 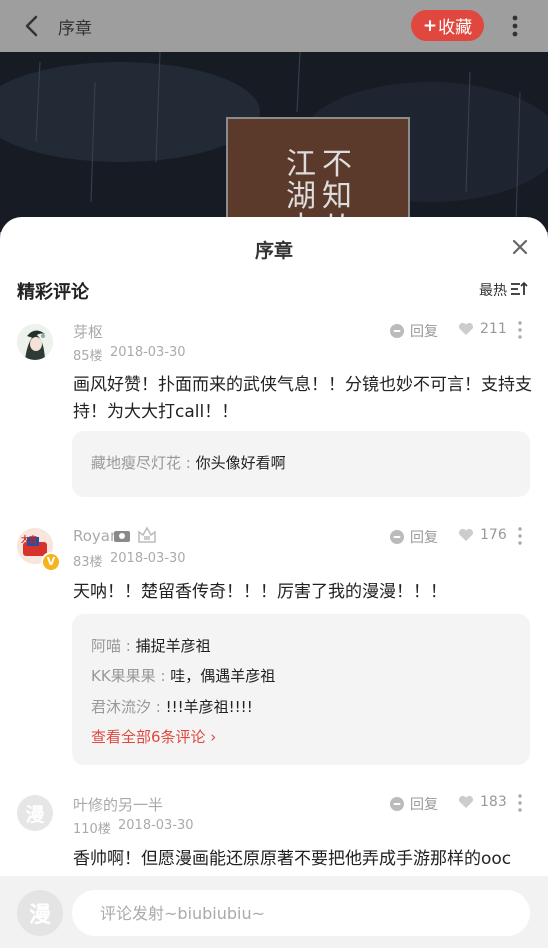 What do you see at coordinates (493, 329) in the screenshot?
I see `like-count: 211` at bounding box center [493, 329].